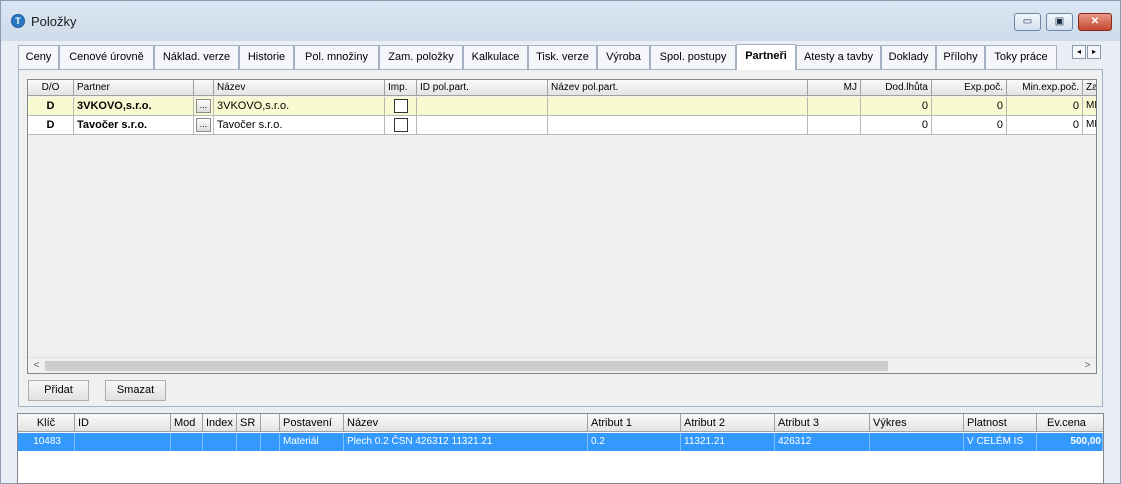  Describe the element at coordinates (1079, 52) in the screenshot. I see `tab-scroll-left-icon: ◂` at that location.